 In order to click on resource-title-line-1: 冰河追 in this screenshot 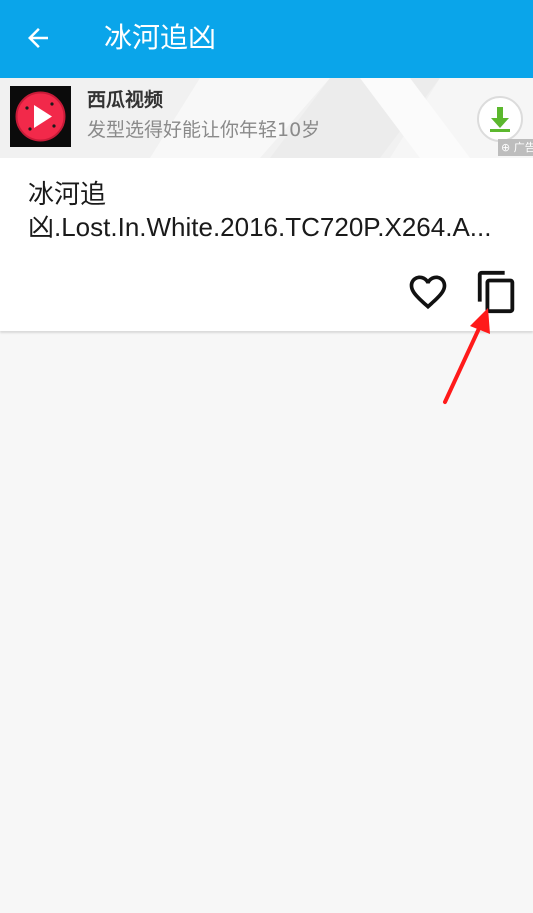, I will do `click(67, 194)`.